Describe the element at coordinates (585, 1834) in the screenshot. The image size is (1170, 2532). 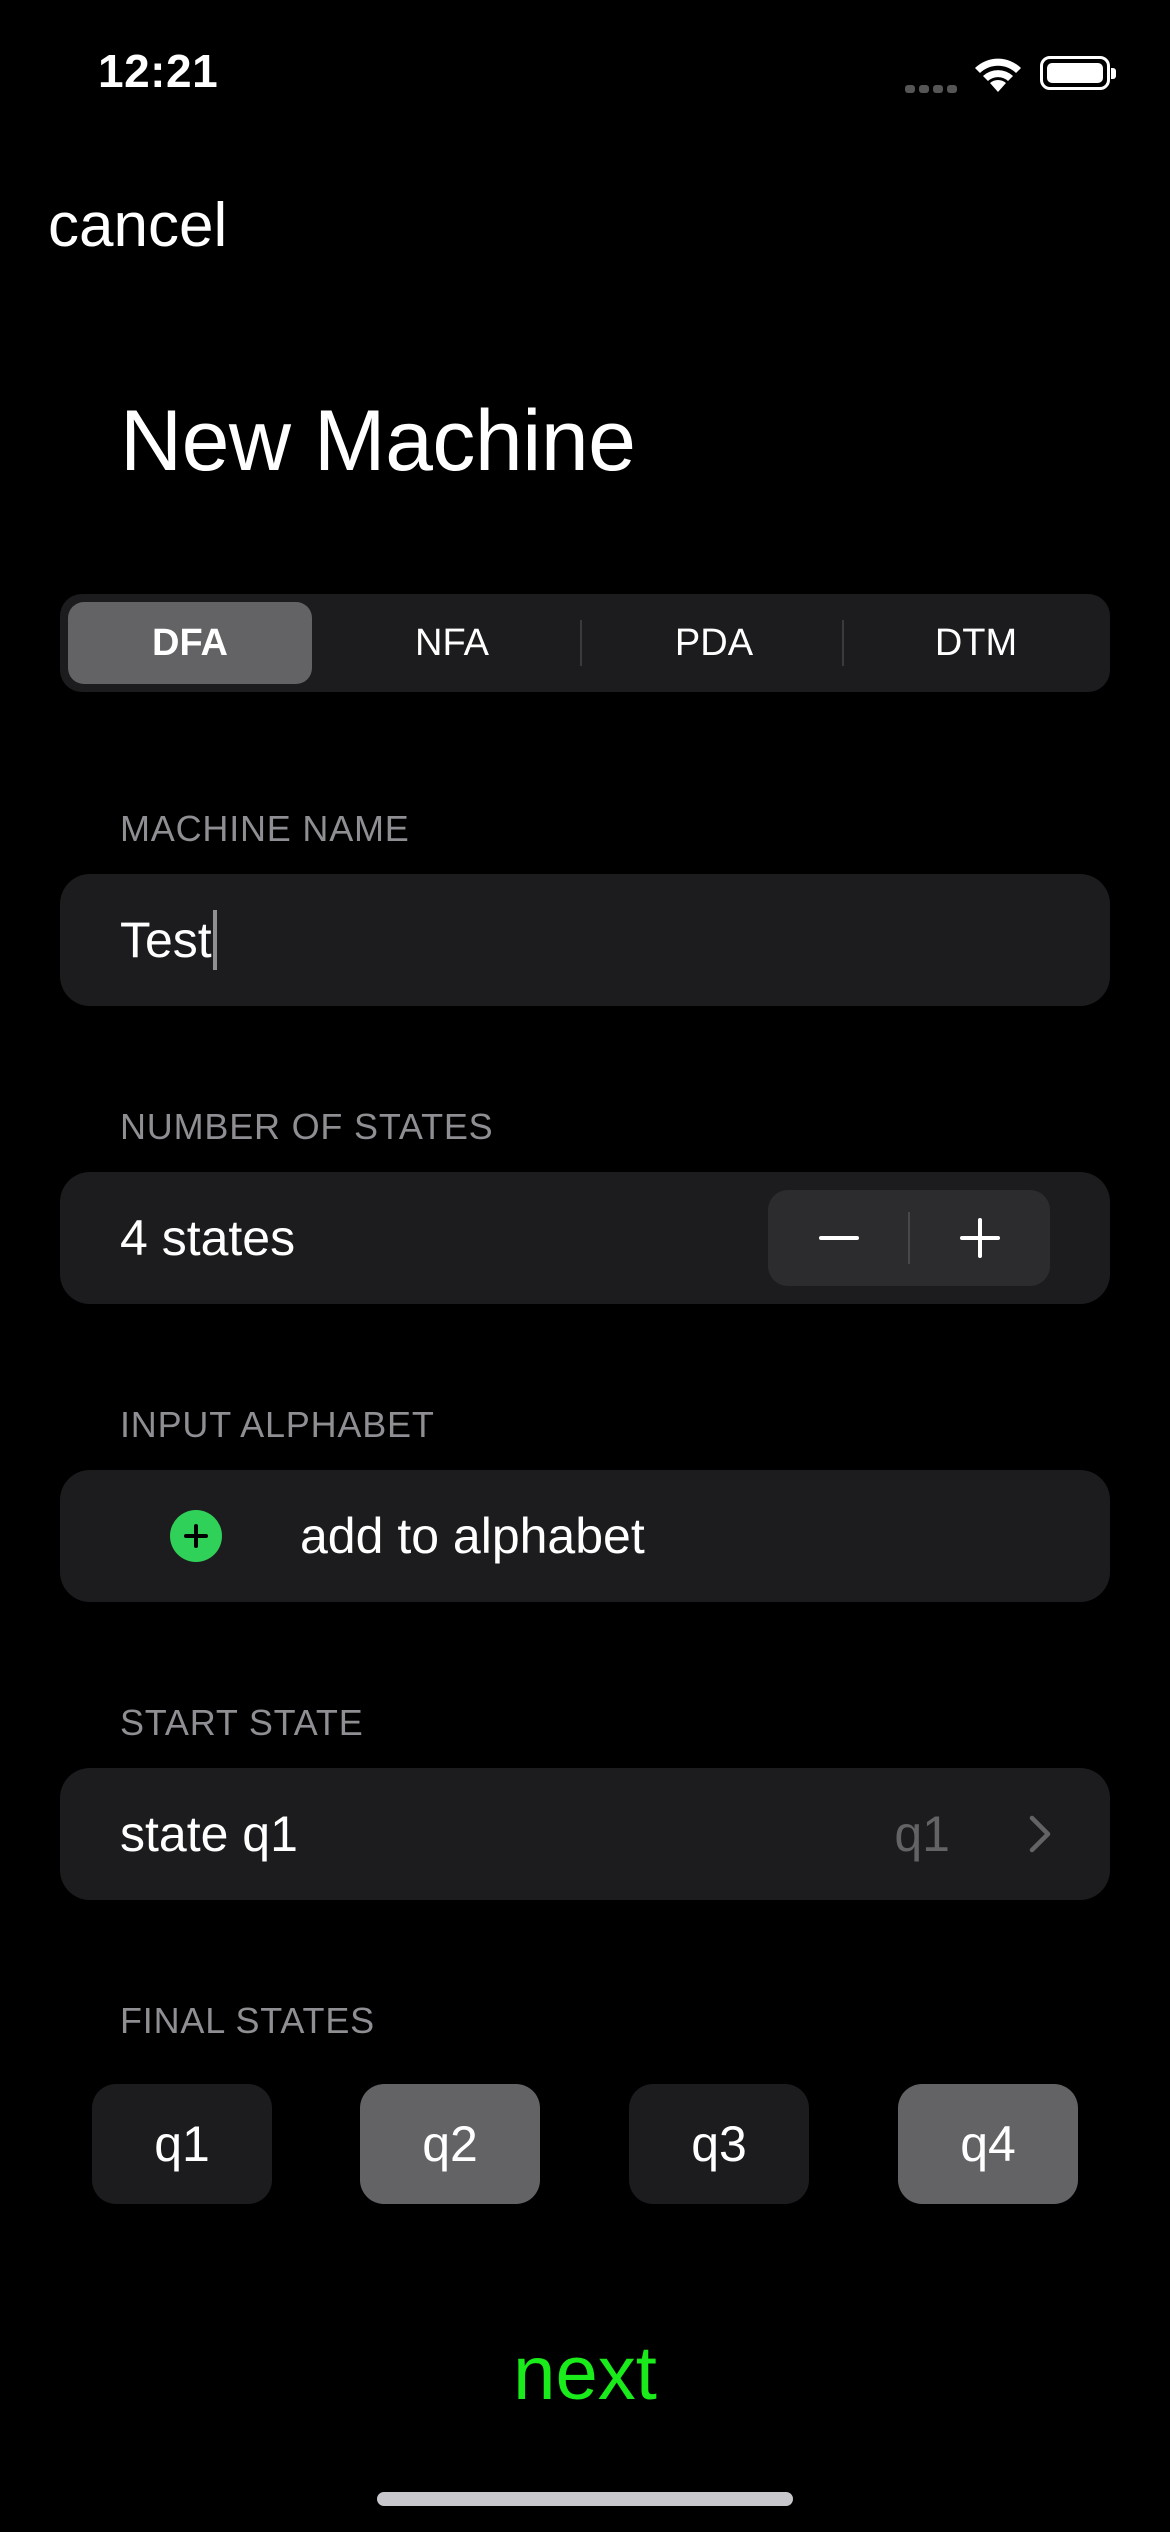
I see `start-state-picker: state q1 q1` at that location.